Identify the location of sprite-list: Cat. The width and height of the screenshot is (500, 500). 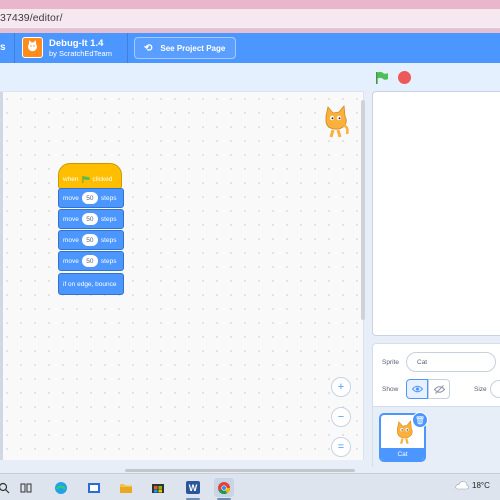
(436, 437).